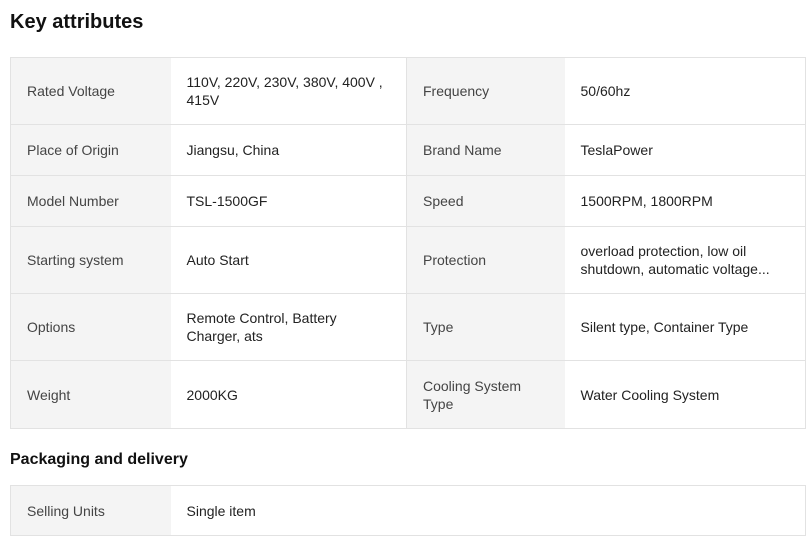 The width and height of the screenshot is (812, 541). Describe the element at coordinates (90, 91) in the screenshot. I see `attribute-label: Rated Voltage` at that location.